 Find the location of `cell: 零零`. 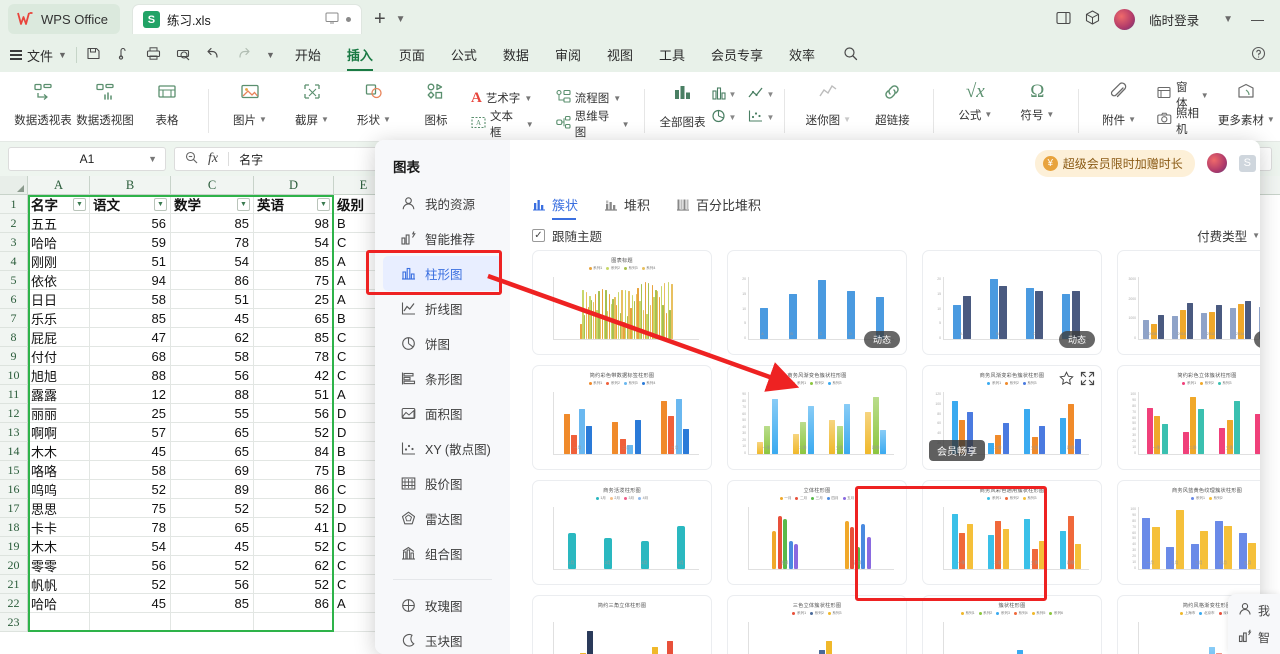

cell: 零零 is located at coordinates (59, 565).